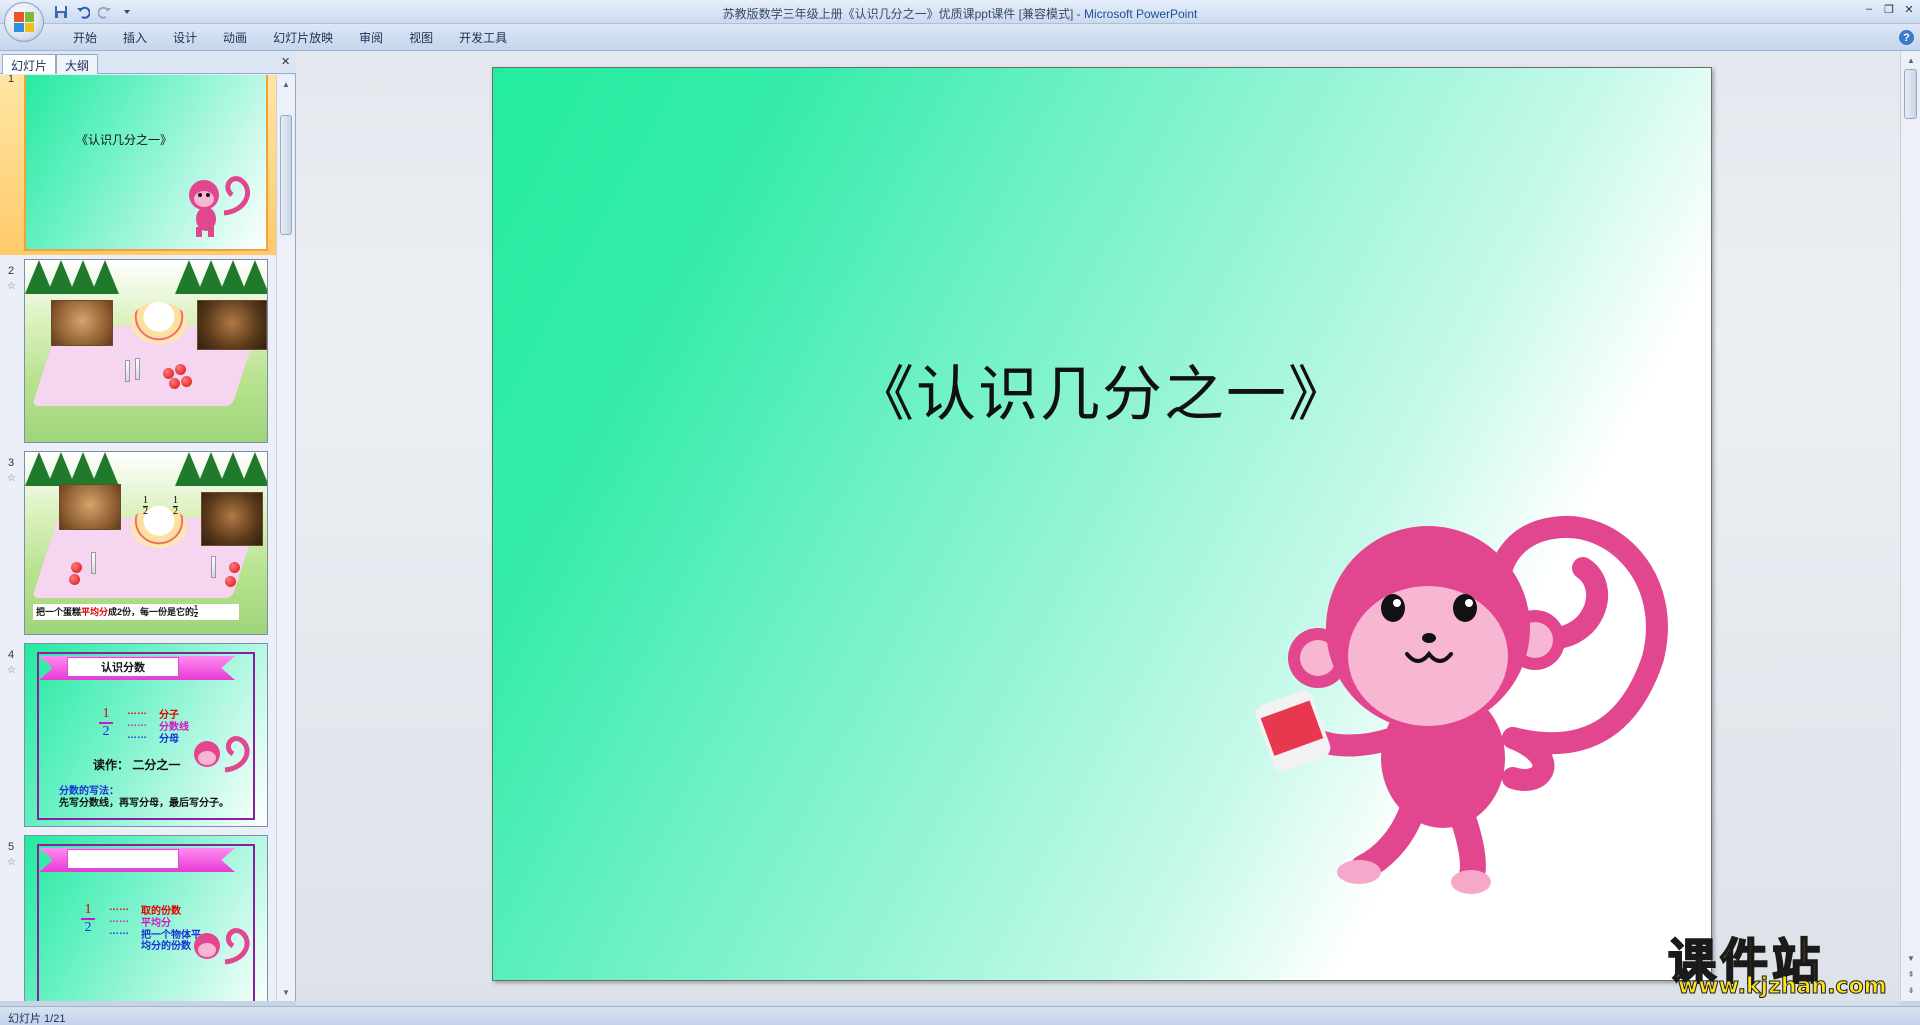 The image size is (1920, 1025). What do you see at coordinates (146, 918) in the screenshot?
I see `thumbnail-preview: 12 …… …… …… 取的份数 平均分 把一个物体平 均分的份数` at bounding box center [146, 918].